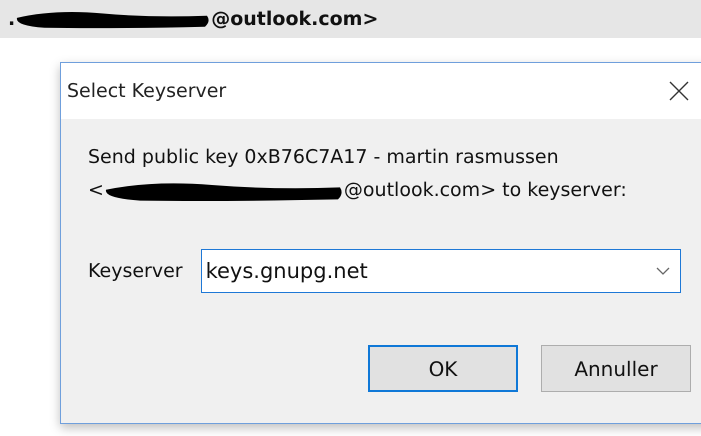  Describe the element at coordinates (616, 368) in the screenshot. I see `cancel-button: Annuller` at that location.